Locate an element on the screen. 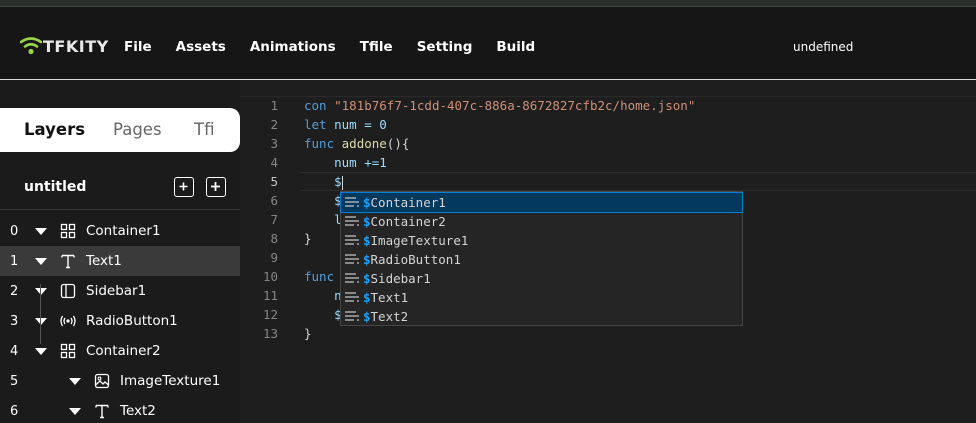  layer-name: Container1 is located at coordinates (123, 231).